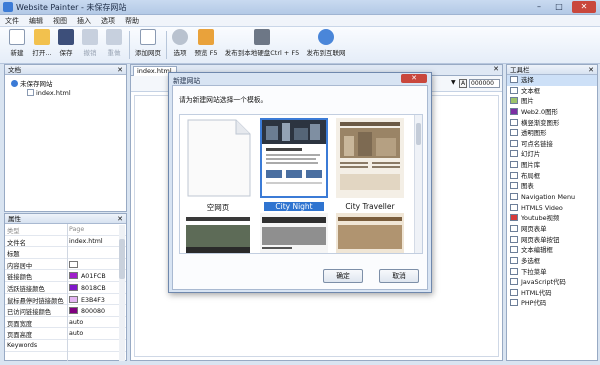 The width and height of the screenshot is (600, 365). I want to click on tool-item: 文本编辑框, so click(552, 250).